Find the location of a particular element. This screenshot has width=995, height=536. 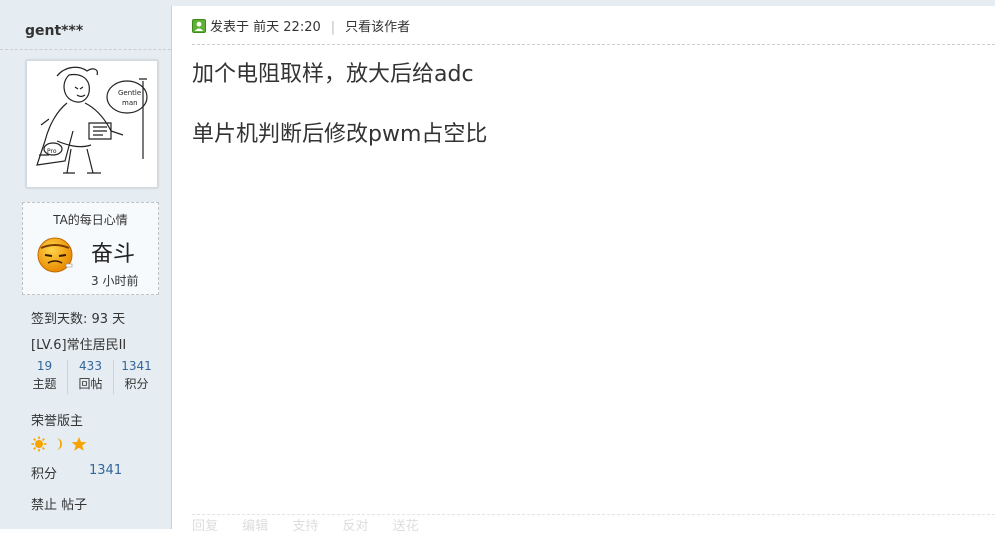

stat-credits-value: 1341 is located at coordinates (136, 366).